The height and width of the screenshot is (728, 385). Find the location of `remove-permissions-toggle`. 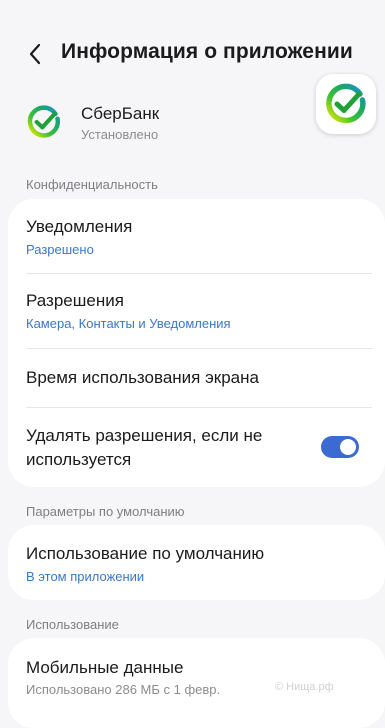

remove-permissions-toggle is located at coordinates (340, 447).